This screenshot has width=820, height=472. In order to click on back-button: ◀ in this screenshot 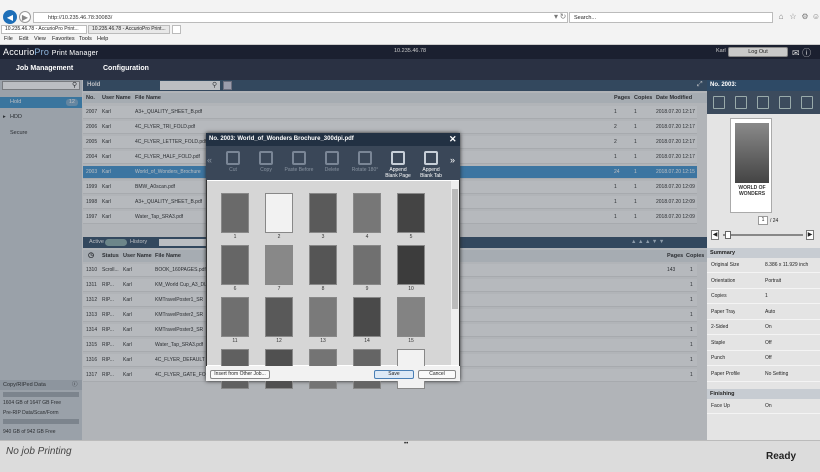, I will do `click(10, 17)`.